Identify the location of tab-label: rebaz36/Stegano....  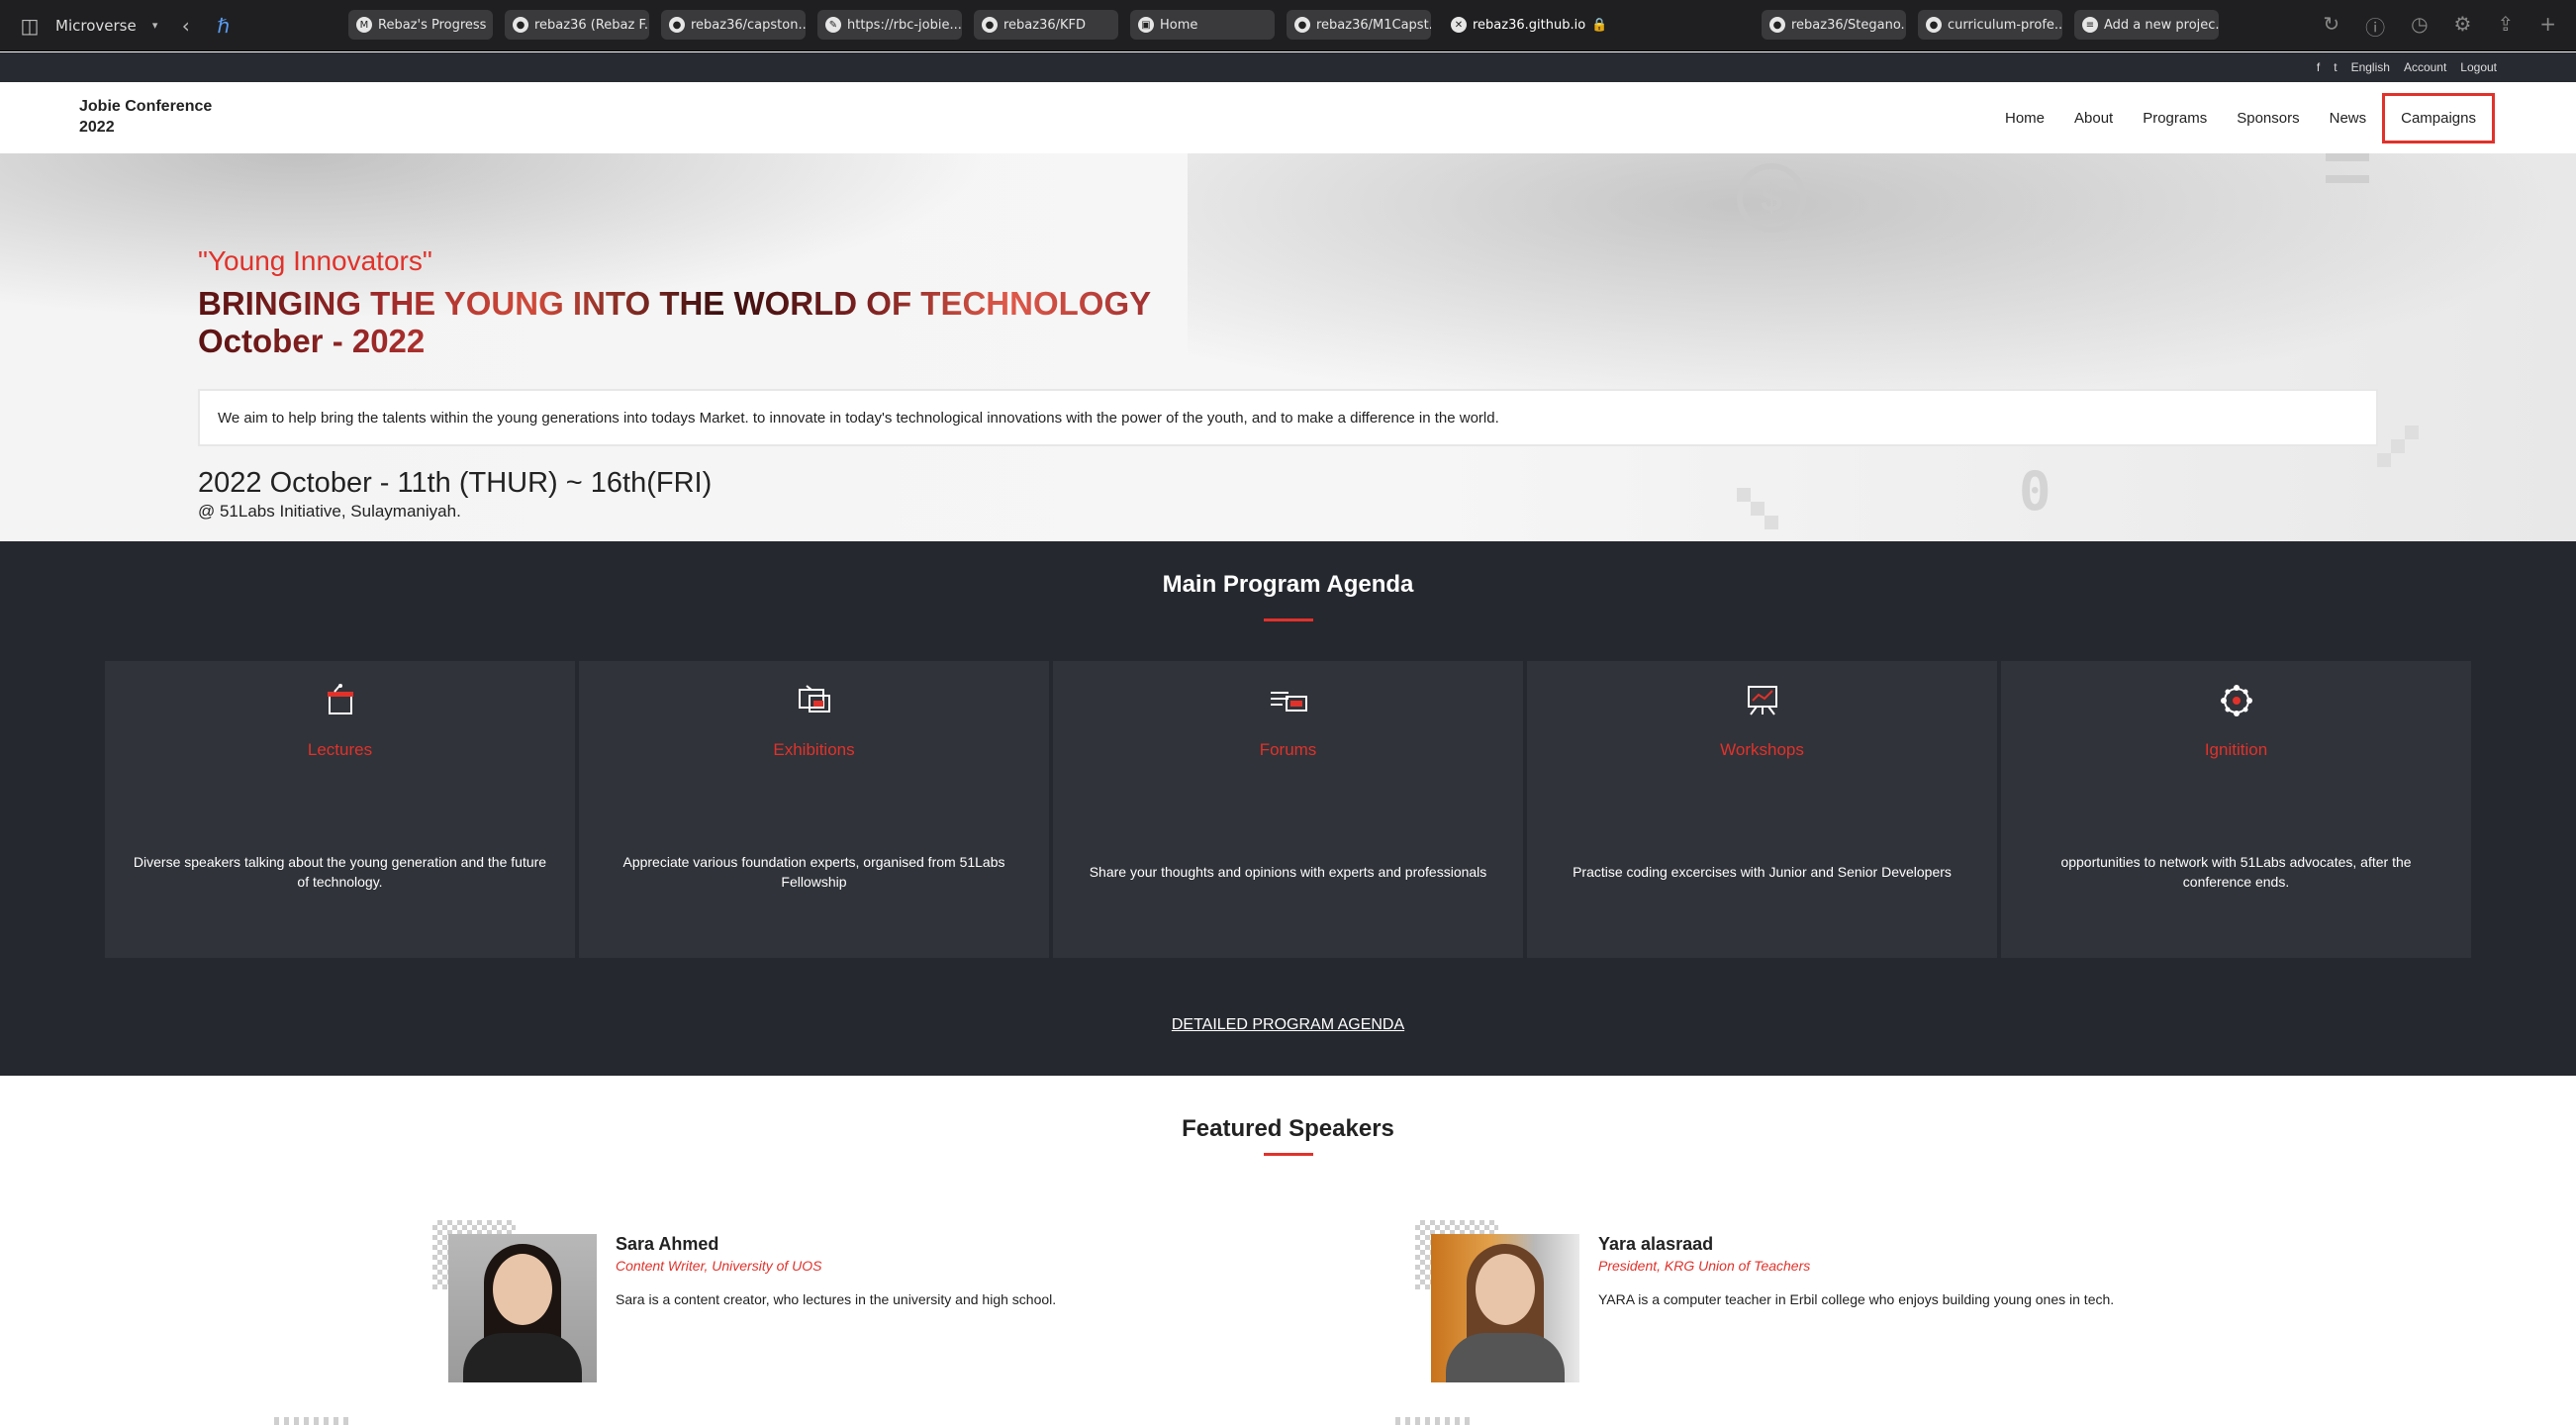
(1848, 25).